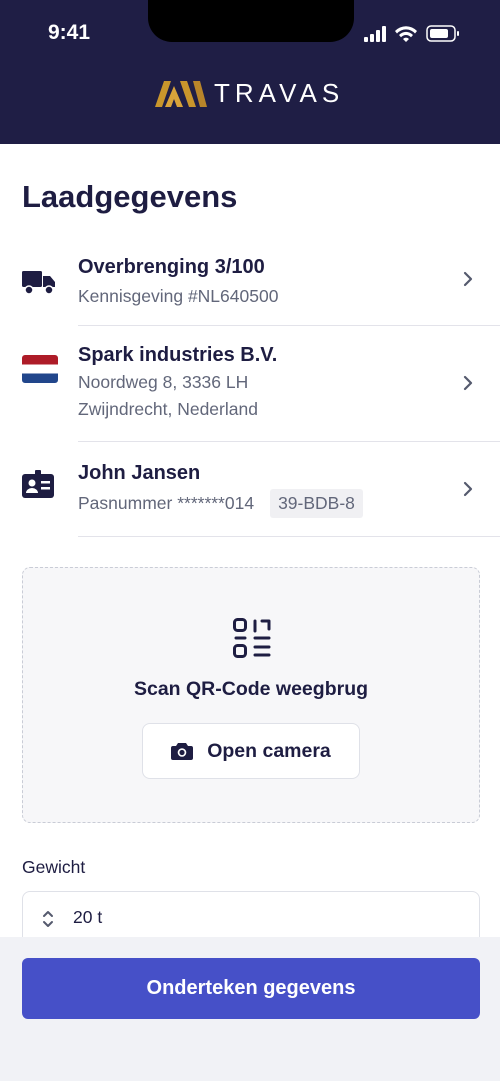 The width and height of the screenshot is (500, 1081). What do you see at coordinates (168, 409) in the screenshot?
I see `company-address-line2: Zwijndrecht, Nederland` at bounding box center [168, 409].